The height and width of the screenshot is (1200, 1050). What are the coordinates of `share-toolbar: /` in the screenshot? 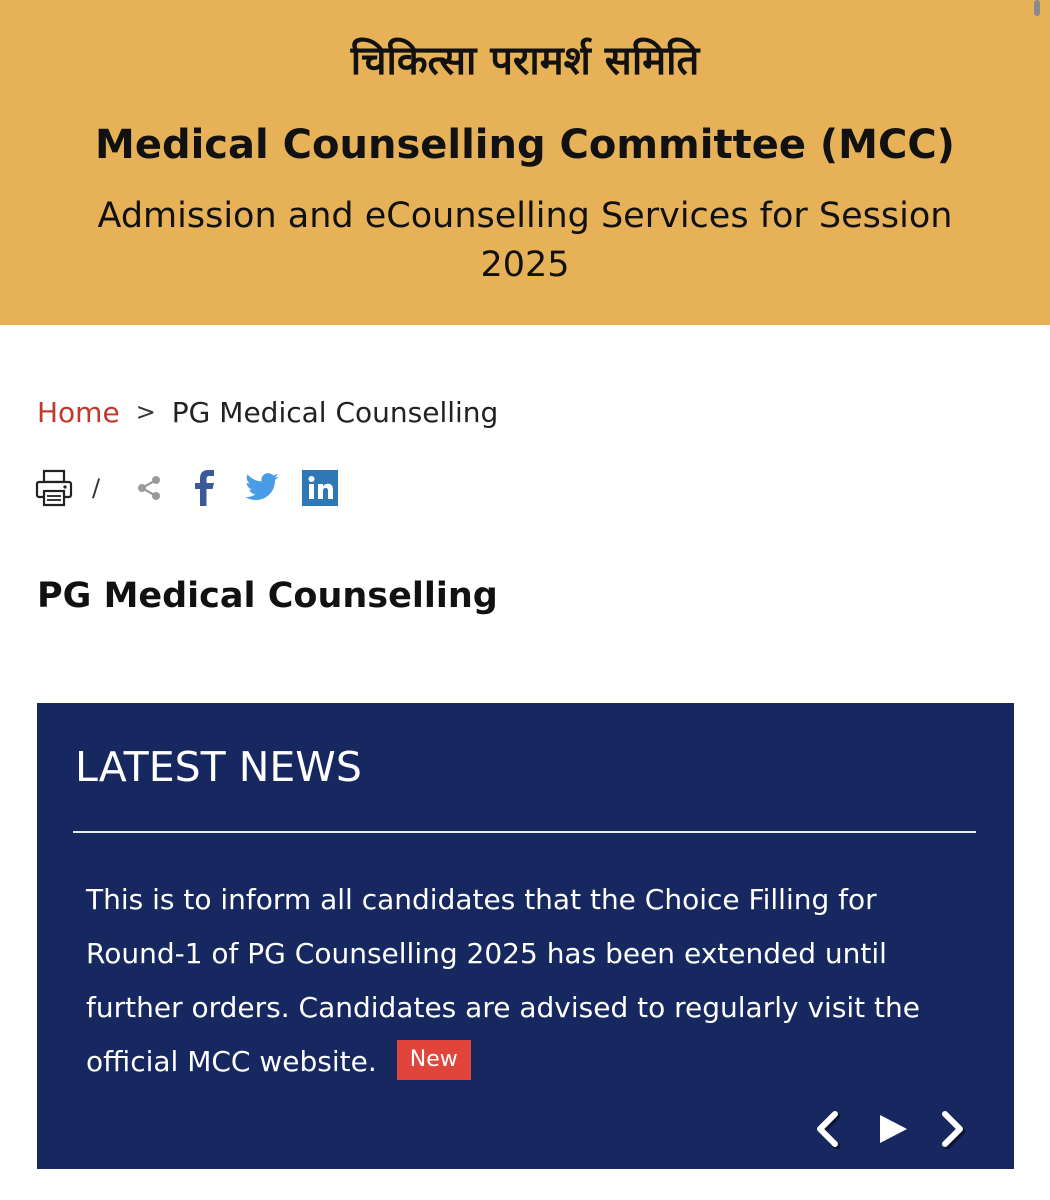 It's located at (186, 488).